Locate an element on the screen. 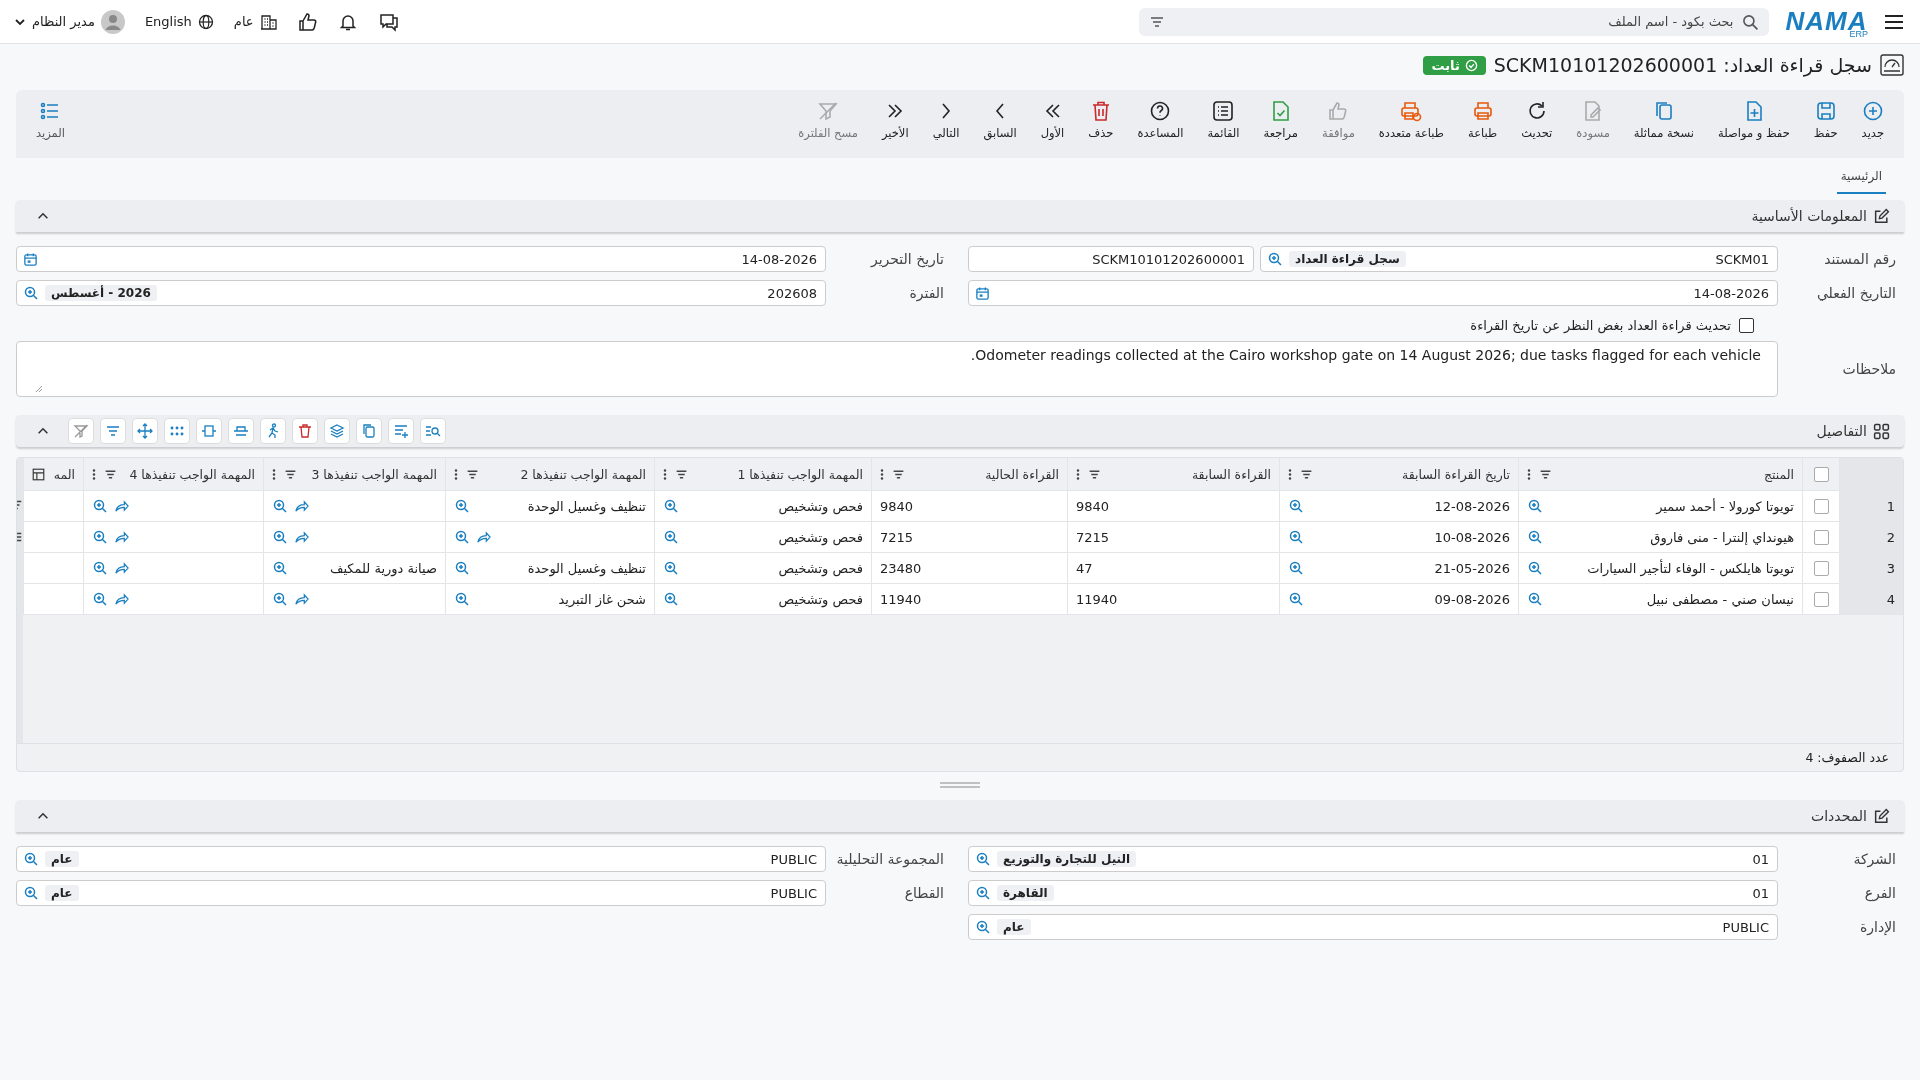 The width and height of the screenshot is (1920, 1080). user-menu: مدير النظام is located at coordinates (69, 21).